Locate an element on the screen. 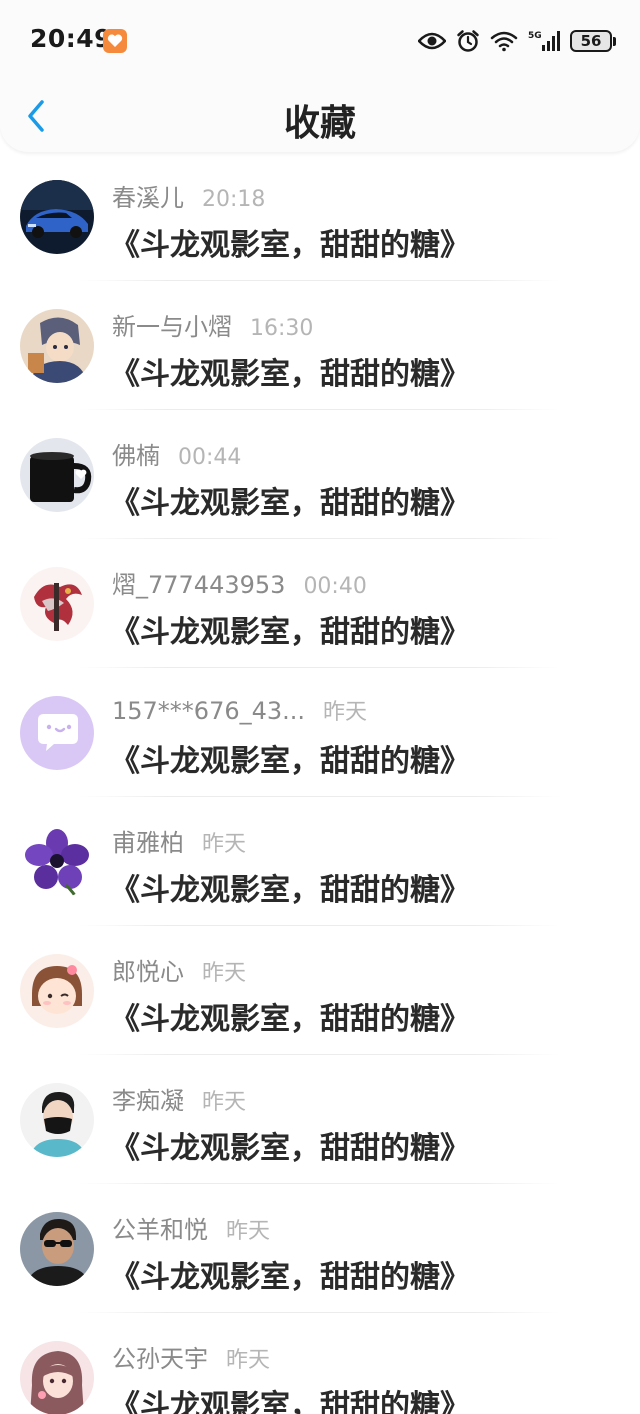 The width and height of the screenshot is (640, 1414). favorite-item: 公羊和悦 昨天 《斗龙观影室，甜甜的糖》 is located at coordinates (320, 1248).